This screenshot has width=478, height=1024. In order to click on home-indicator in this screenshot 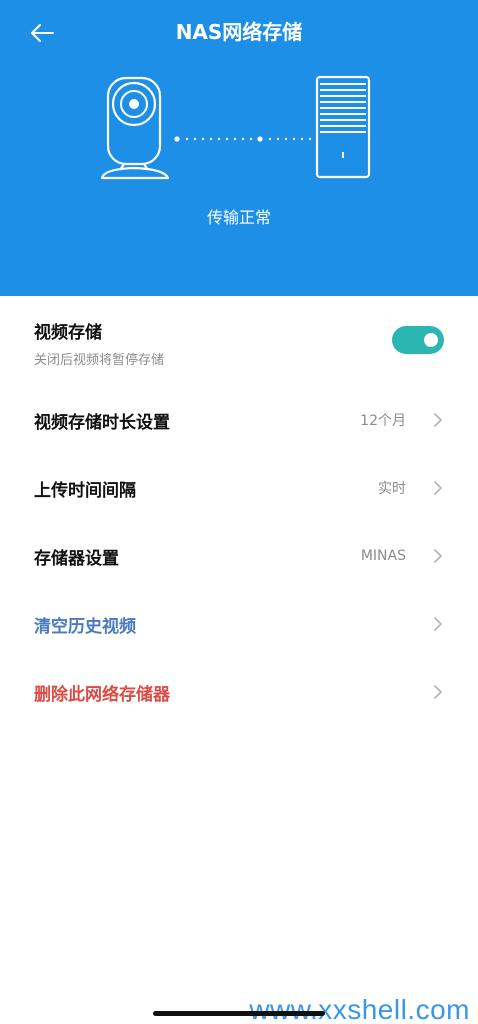, I will do `click(239, 1013)`.